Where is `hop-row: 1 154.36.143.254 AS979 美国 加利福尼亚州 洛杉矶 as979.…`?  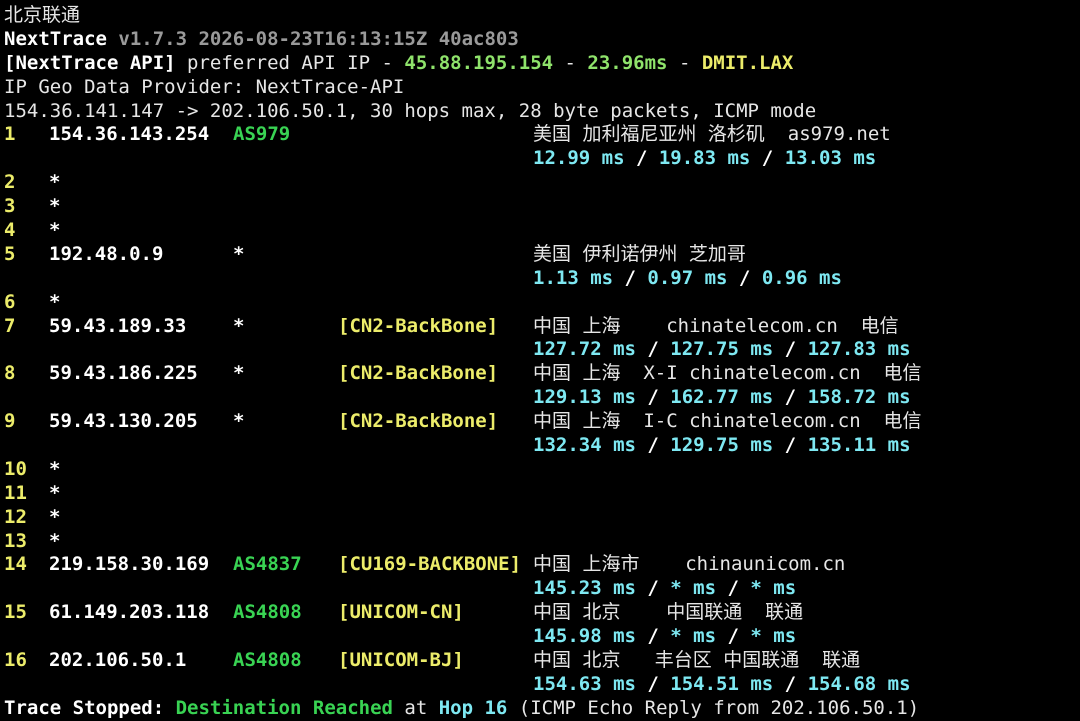 hop-row: 1 154.36.143.254 AS979 美国 加利福尼亚州 洛杉矶 as979.… is located at coordinates (542, 135).